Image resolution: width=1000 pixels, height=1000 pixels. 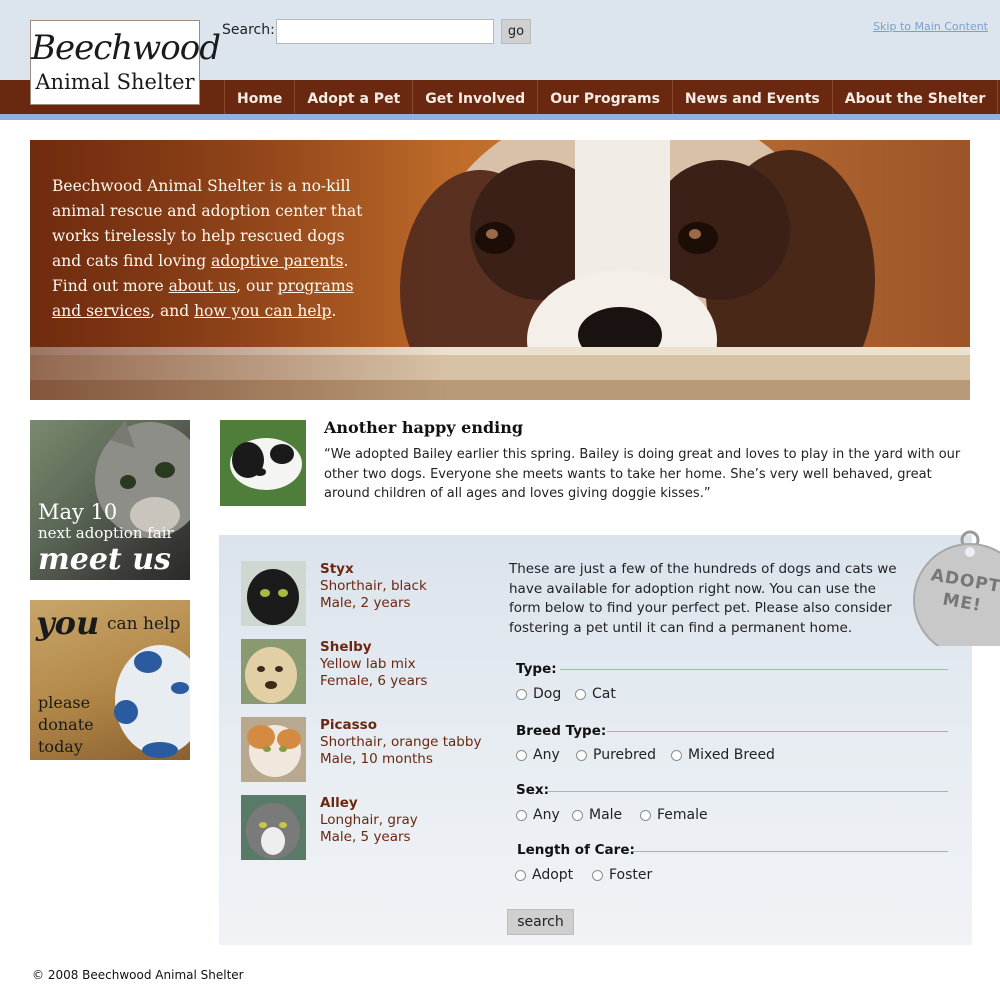 What do you see at coordinates (374, 681) in the screenshot?
I see `pet-age: Female, 6 years` at bounding box center [374, 681].